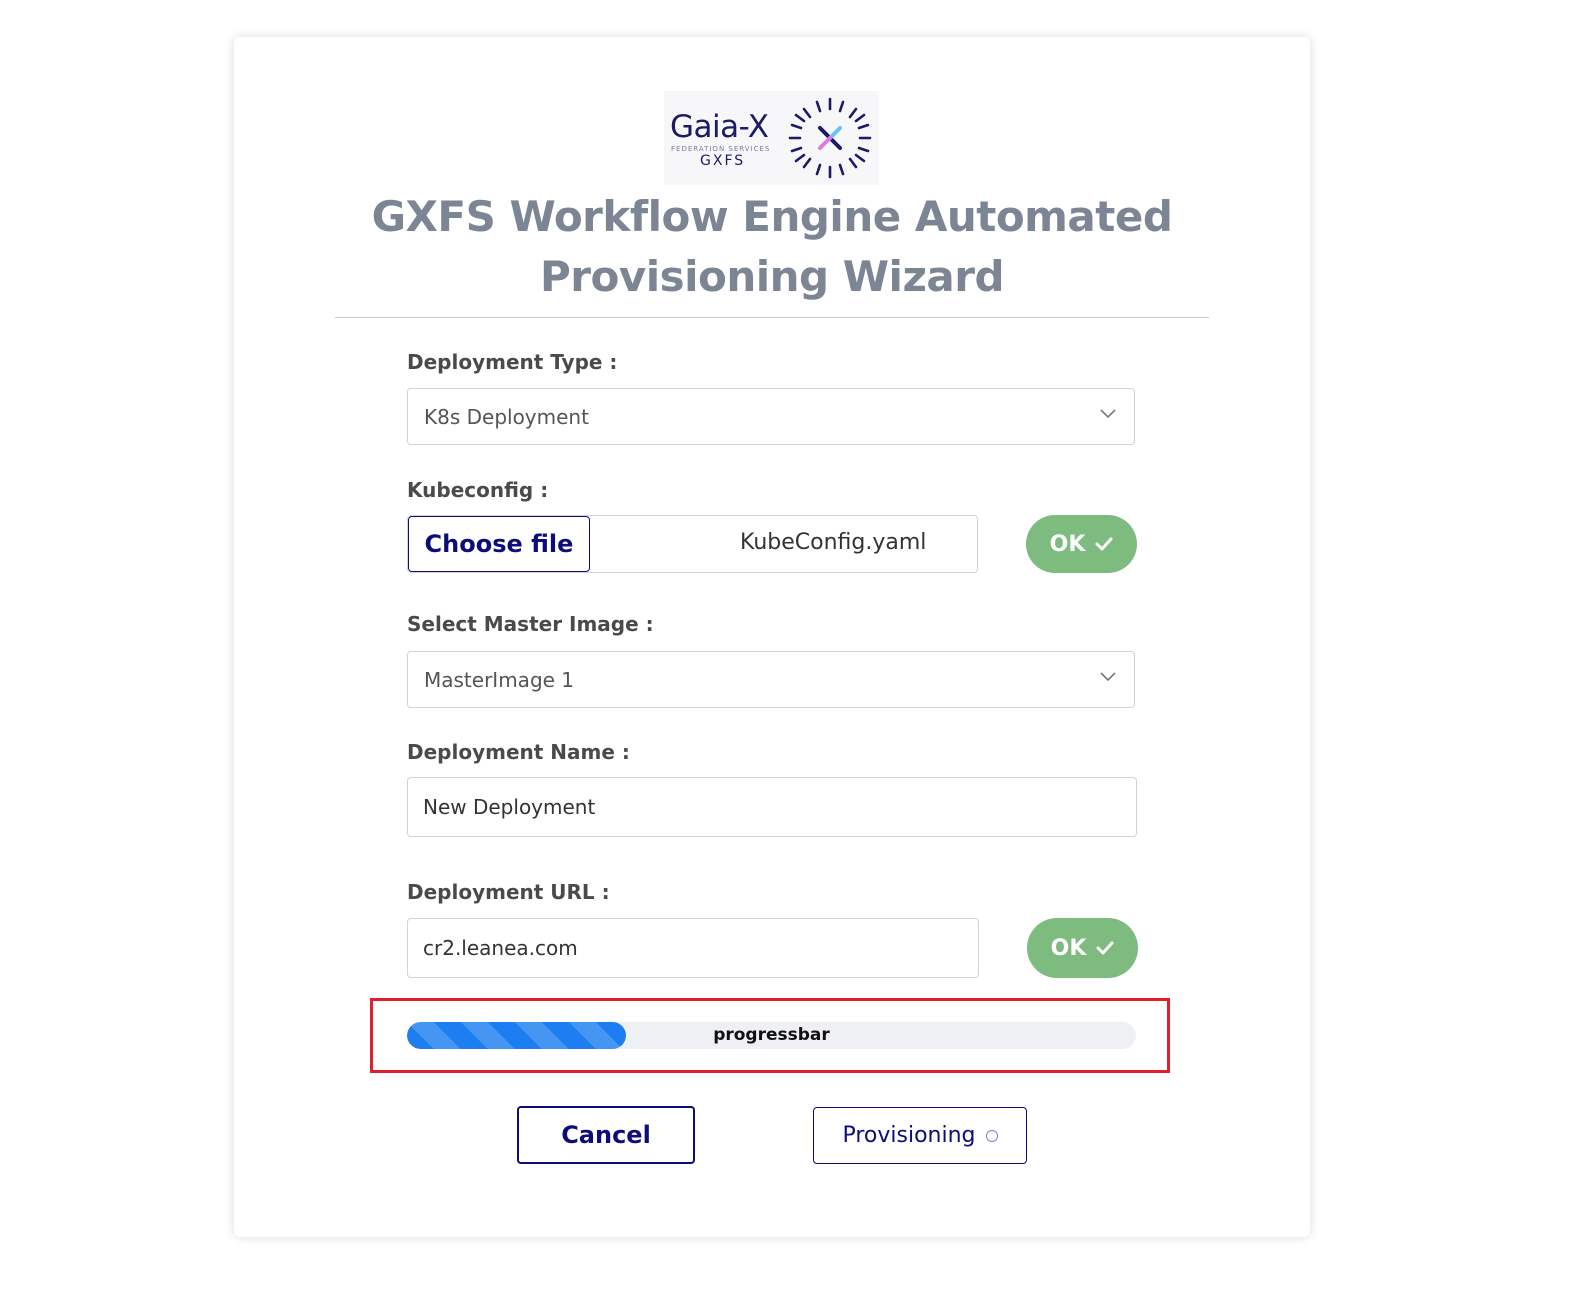 The image size is (1576, 1296). Describe the element at coordinates (771, 138) in the screenshot. I see `gaia-x-logo: Gaia-X FEDERATION SERVICES GXFS` at that location.